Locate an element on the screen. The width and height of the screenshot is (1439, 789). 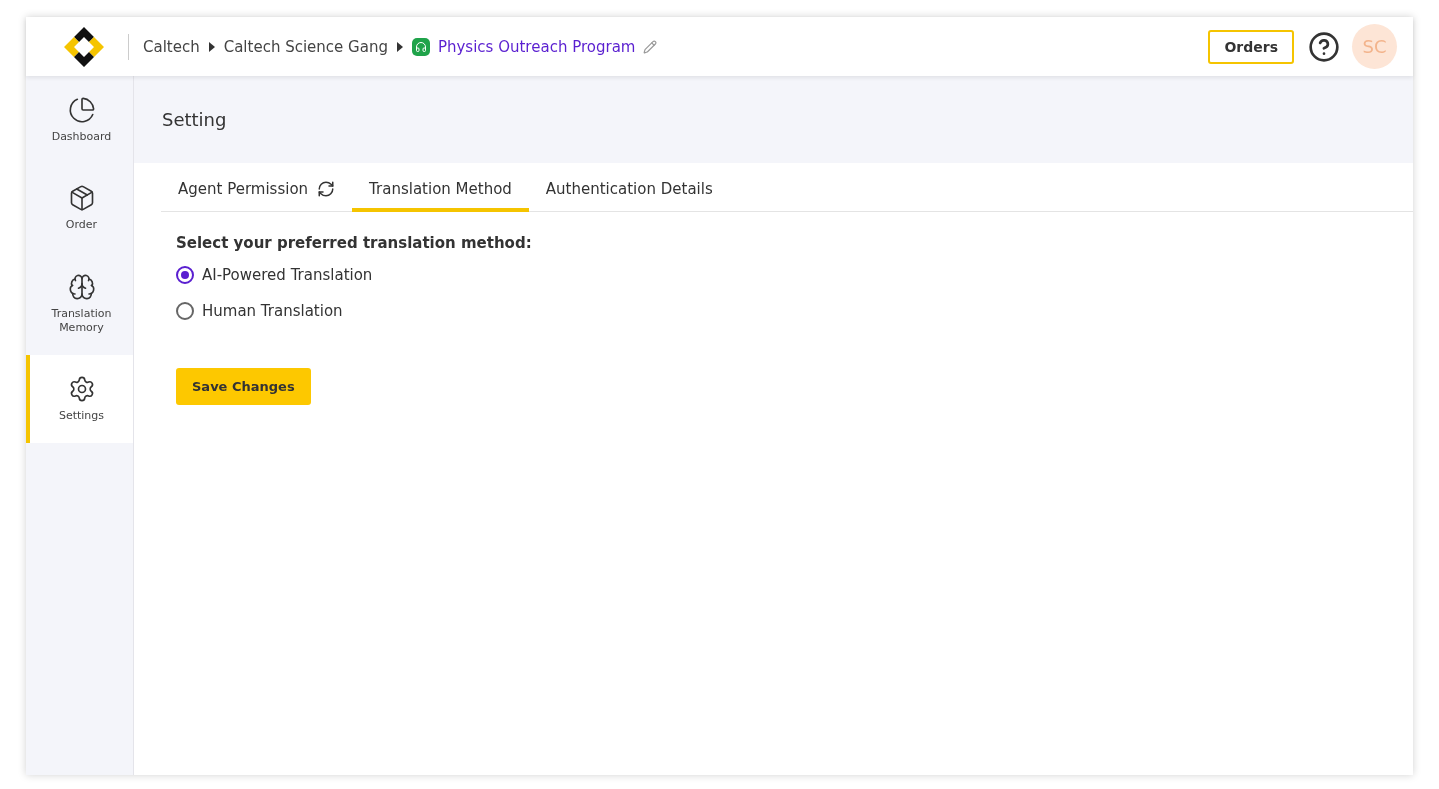
radio-label: Human Translation is located at coordinates (272, 311).